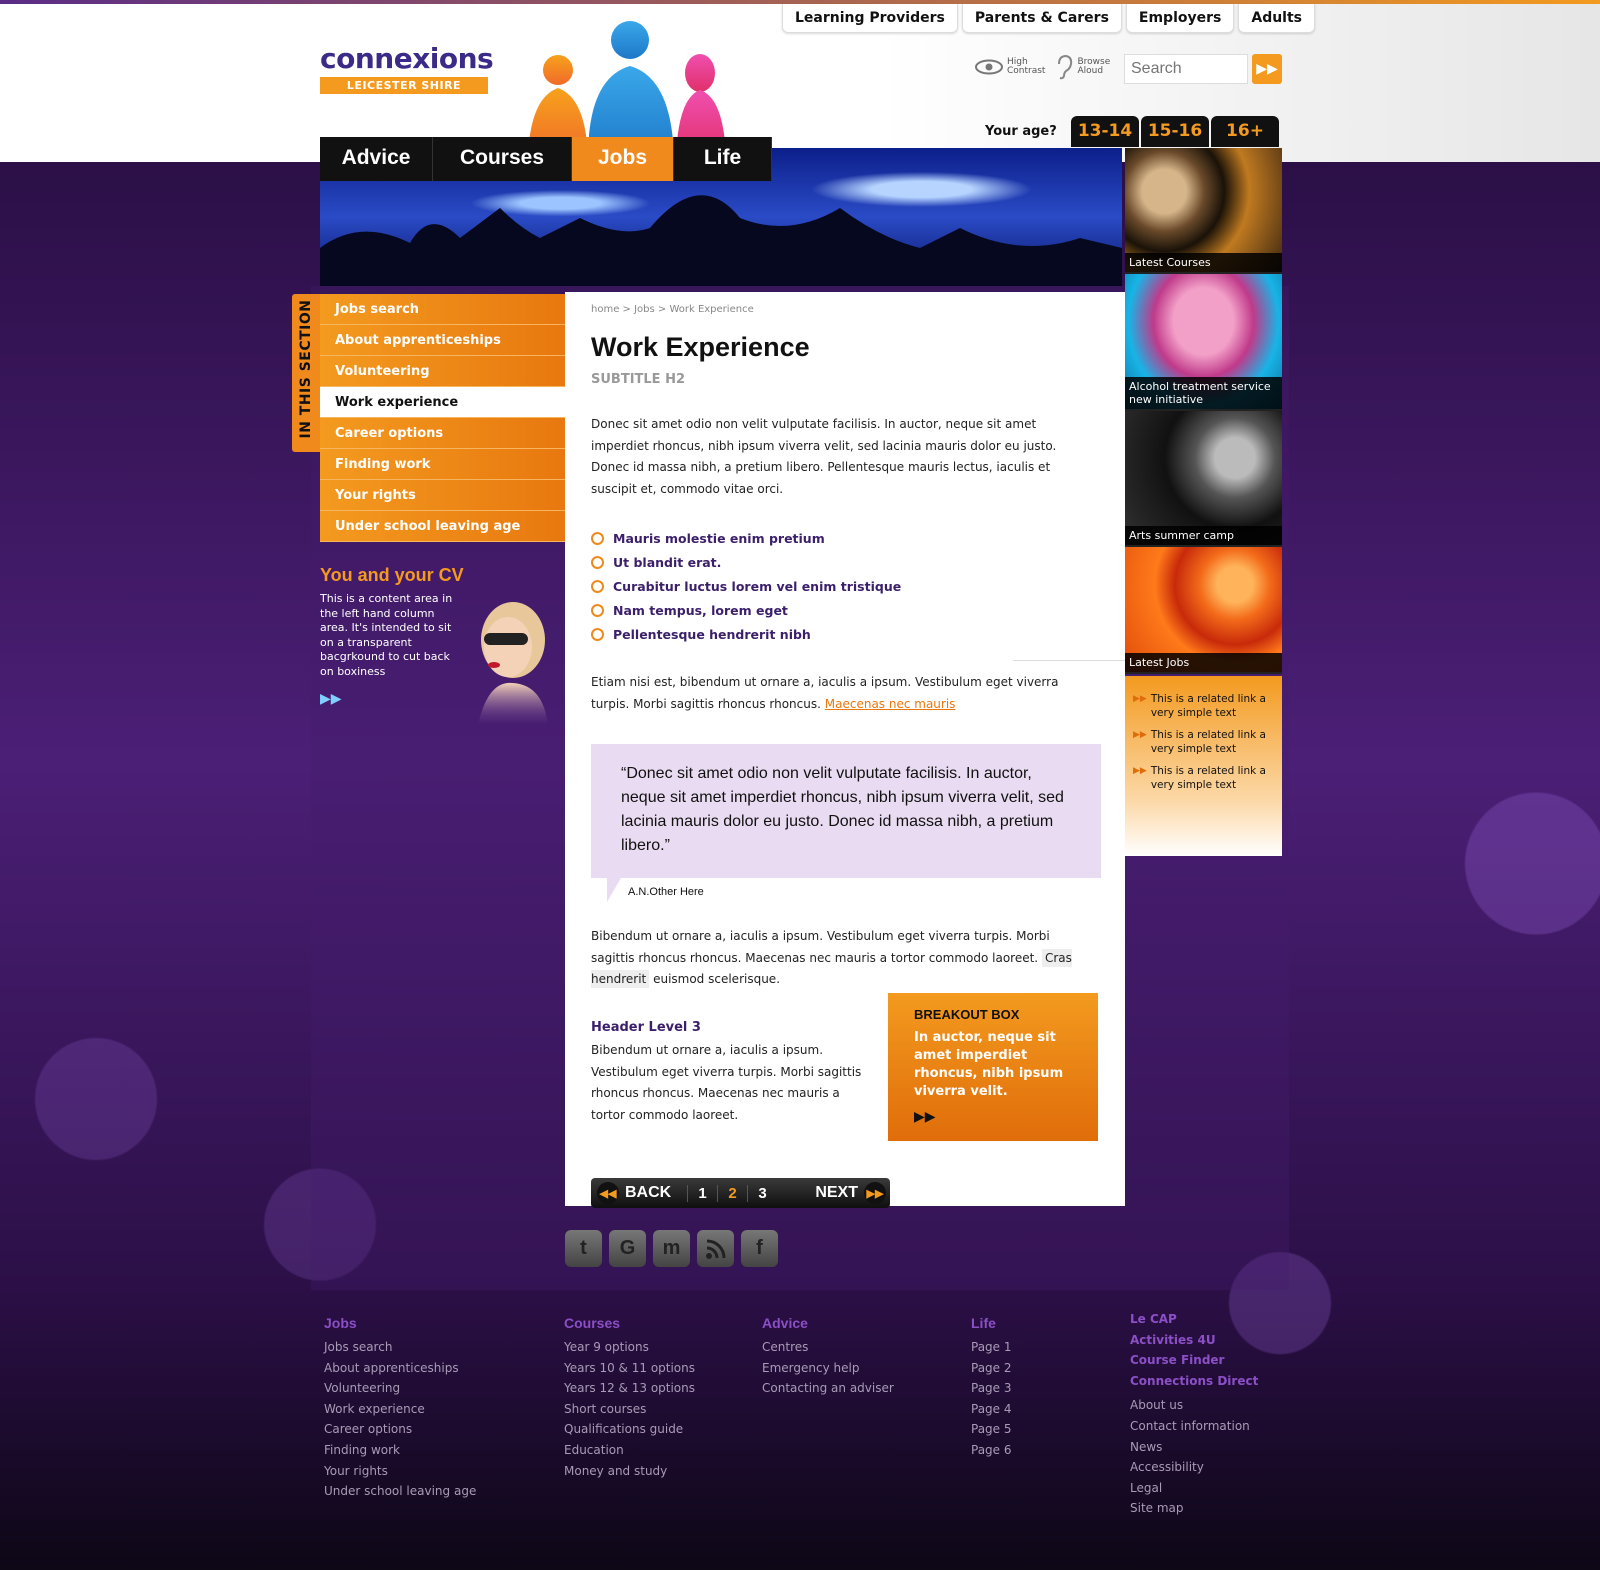 The width and height of the screenshot is (1600, 1570). I want to click on age-tab-13-14: 13-14, so click(1105, 131).